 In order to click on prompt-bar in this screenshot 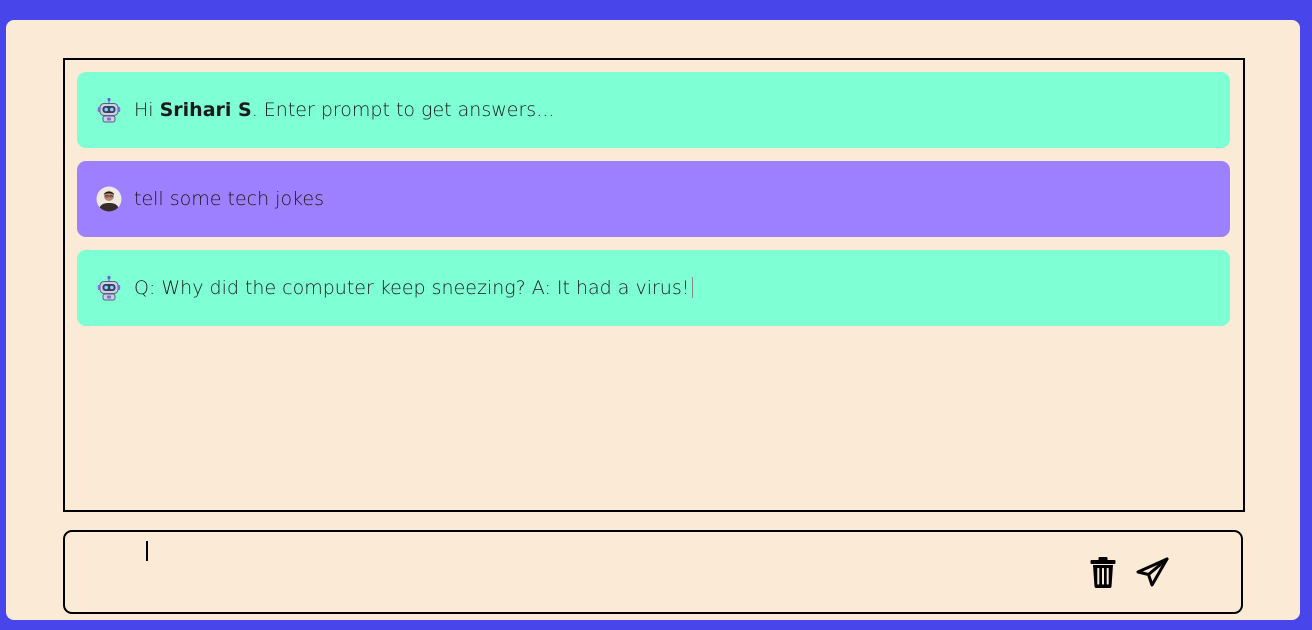, I will do `click(653, 572)`.